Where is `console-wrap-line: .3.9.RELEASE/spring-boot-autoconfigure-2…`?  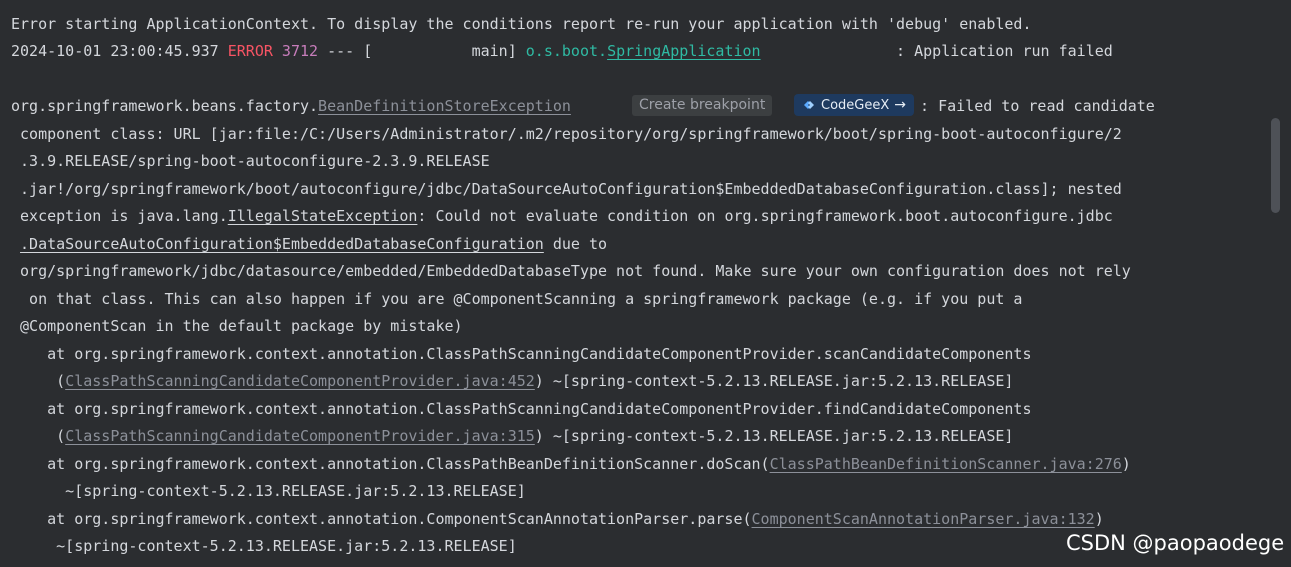
console-wrap-line: .3.9.RELEASE/spring-boot-autoconfigure-2… is located at coordinates (250, 161).